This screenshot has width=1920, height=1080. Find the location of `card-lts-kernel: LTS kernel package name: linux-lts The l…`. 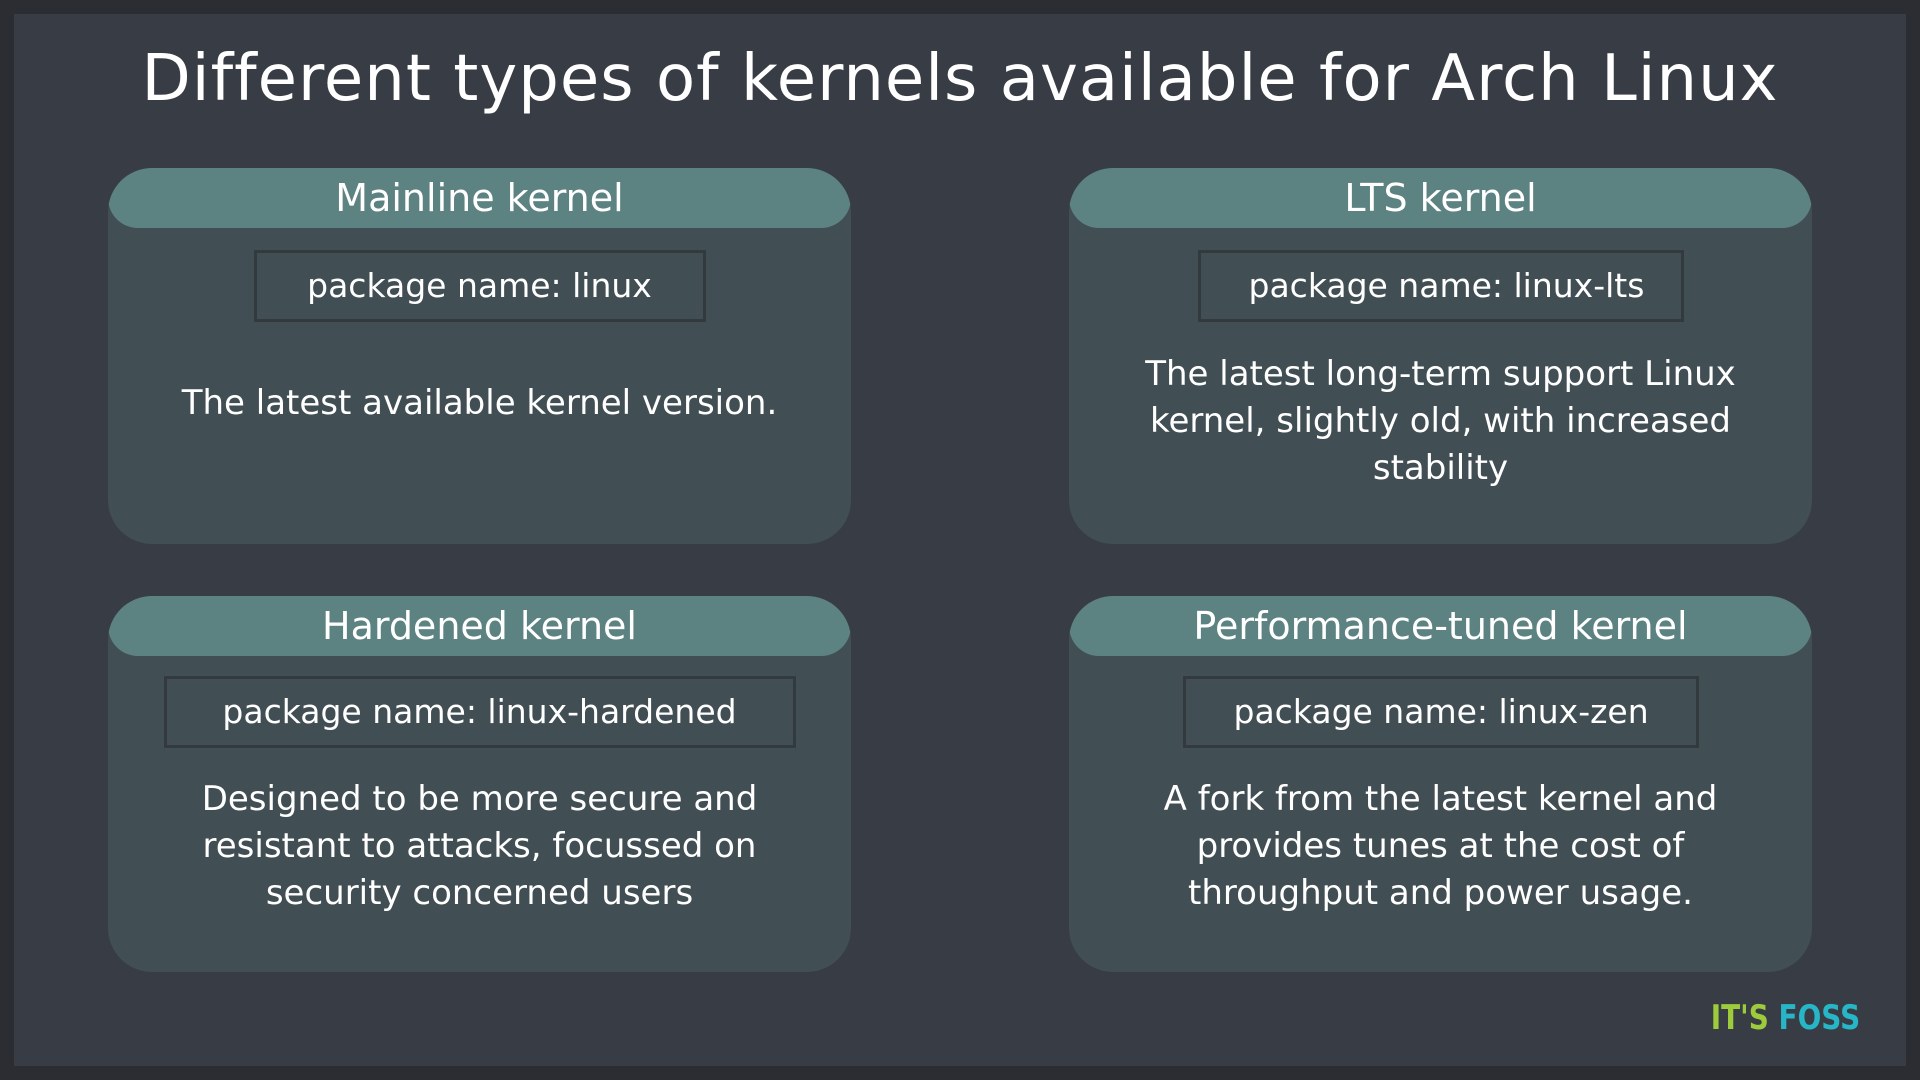

card-lts-kernel: LTS kernel package name: linux-lts The l… is located at coordinates (1440, 356).